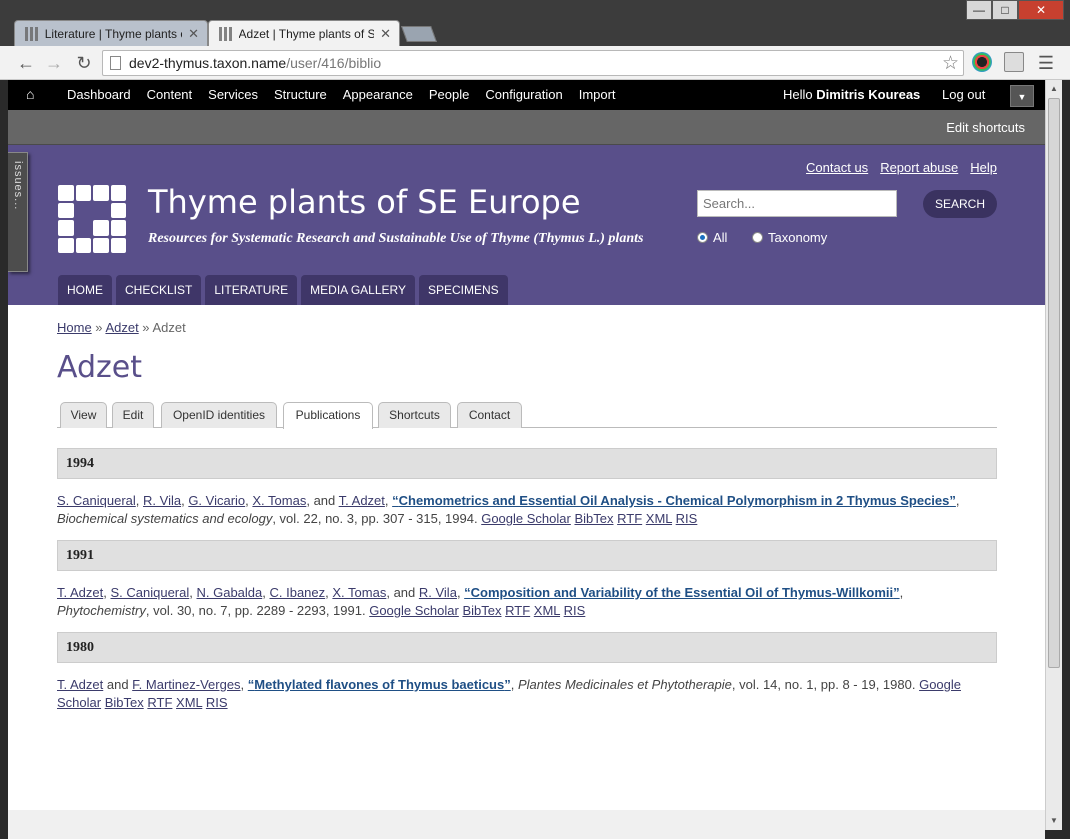 The width and height of the screenshot is (1070, 839). I want to click on window-controls: — □ ✕, so click(1015, 10).